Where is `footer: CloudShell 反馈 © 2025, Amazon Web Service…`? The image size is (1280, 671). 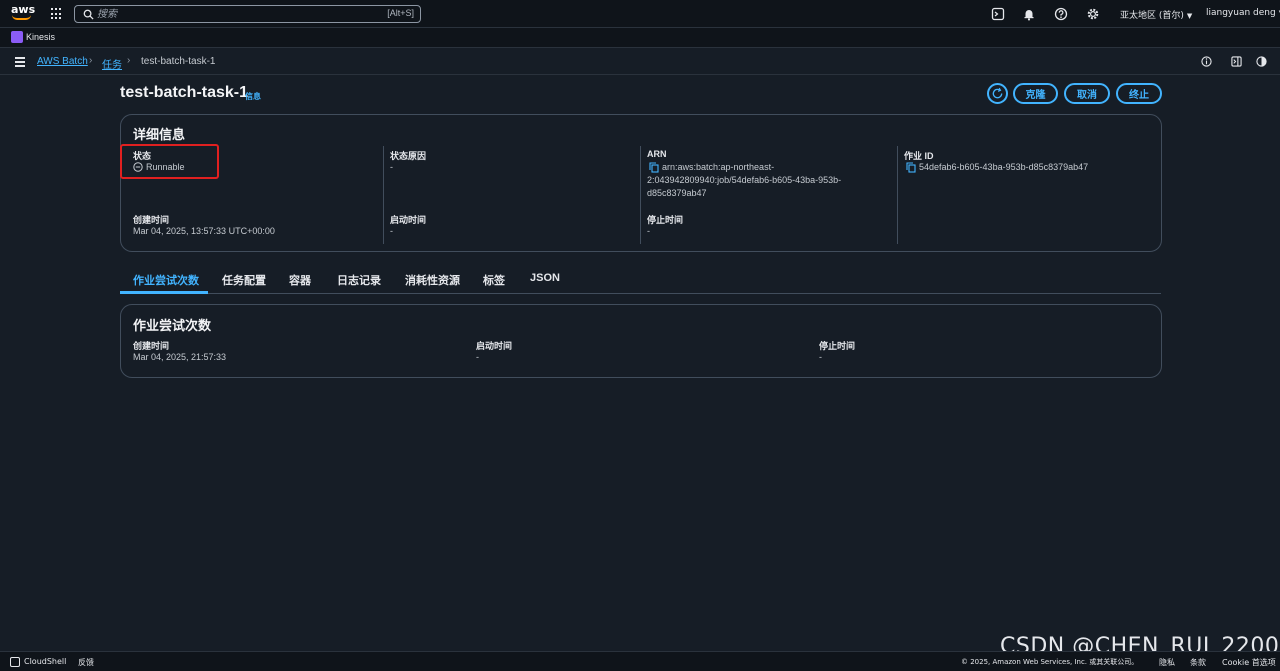
footer: CloudShell 反馈 © 2025, Amazon Web Service… is located at coordinates (640, 661).